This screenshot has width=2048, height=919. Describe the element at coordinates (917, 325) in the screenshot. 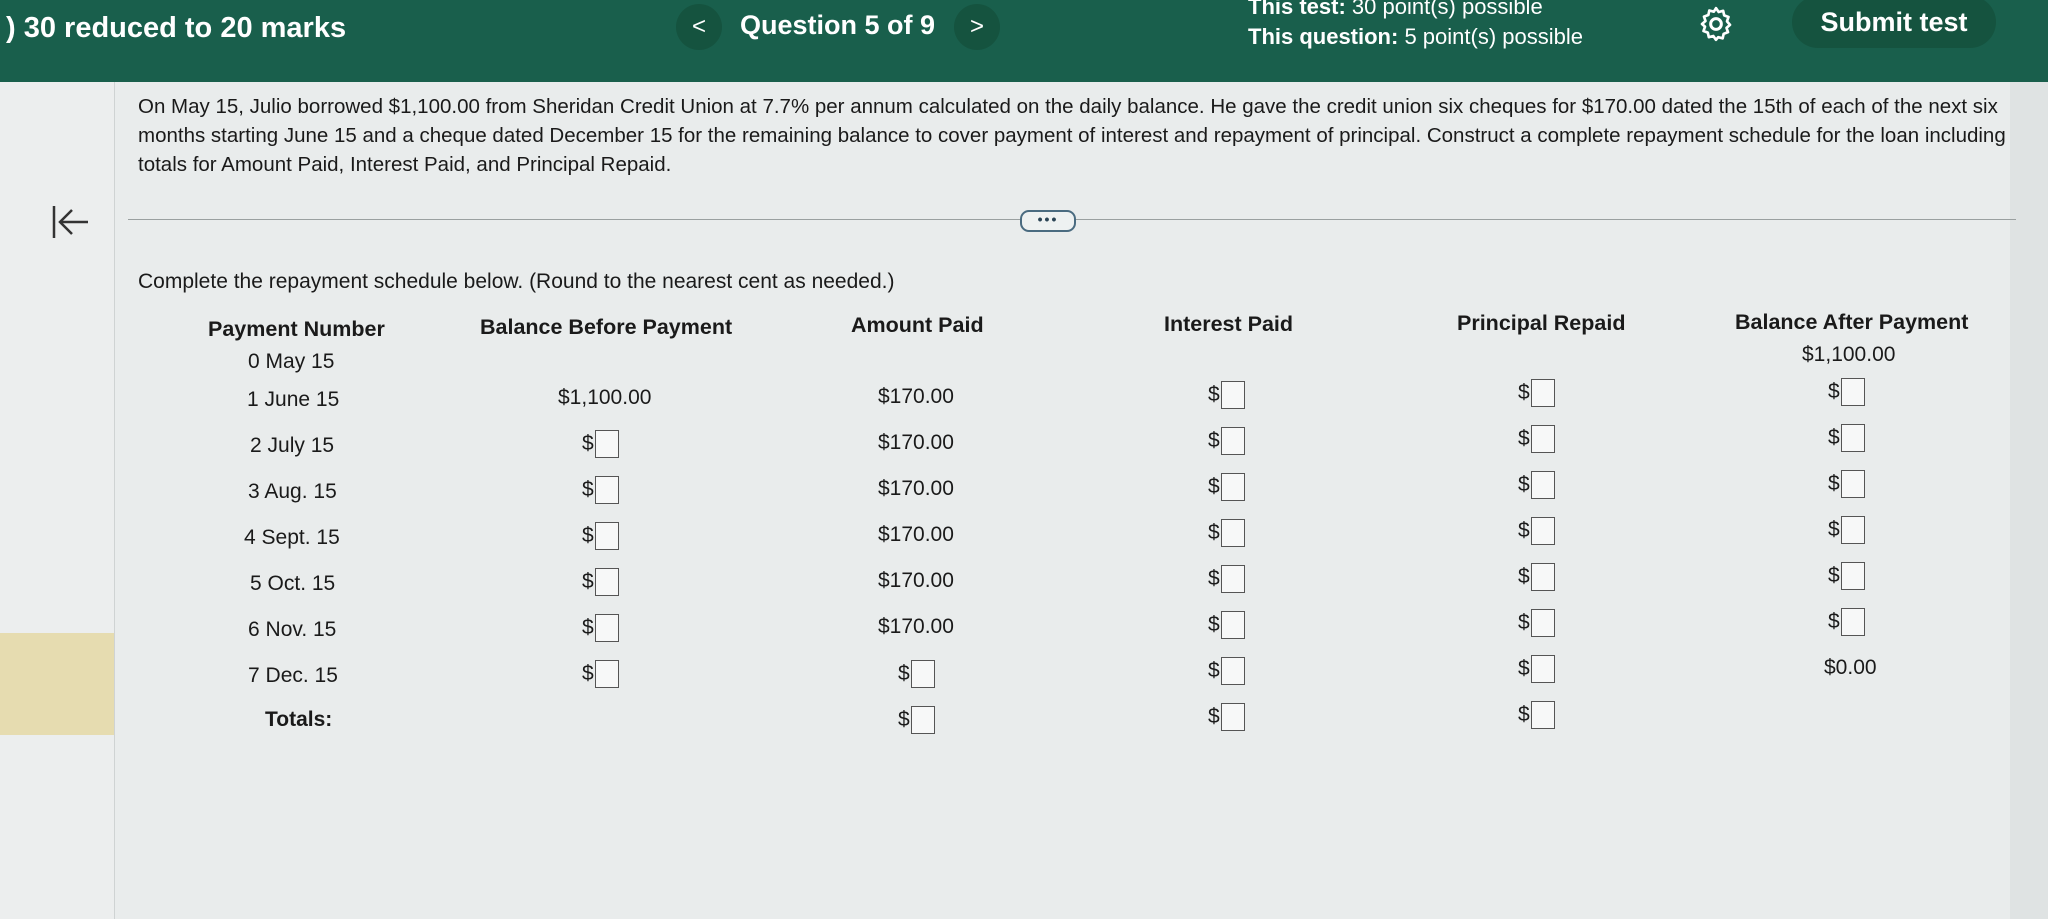

I see `header-amount-paid: Amount Paid` at that location.